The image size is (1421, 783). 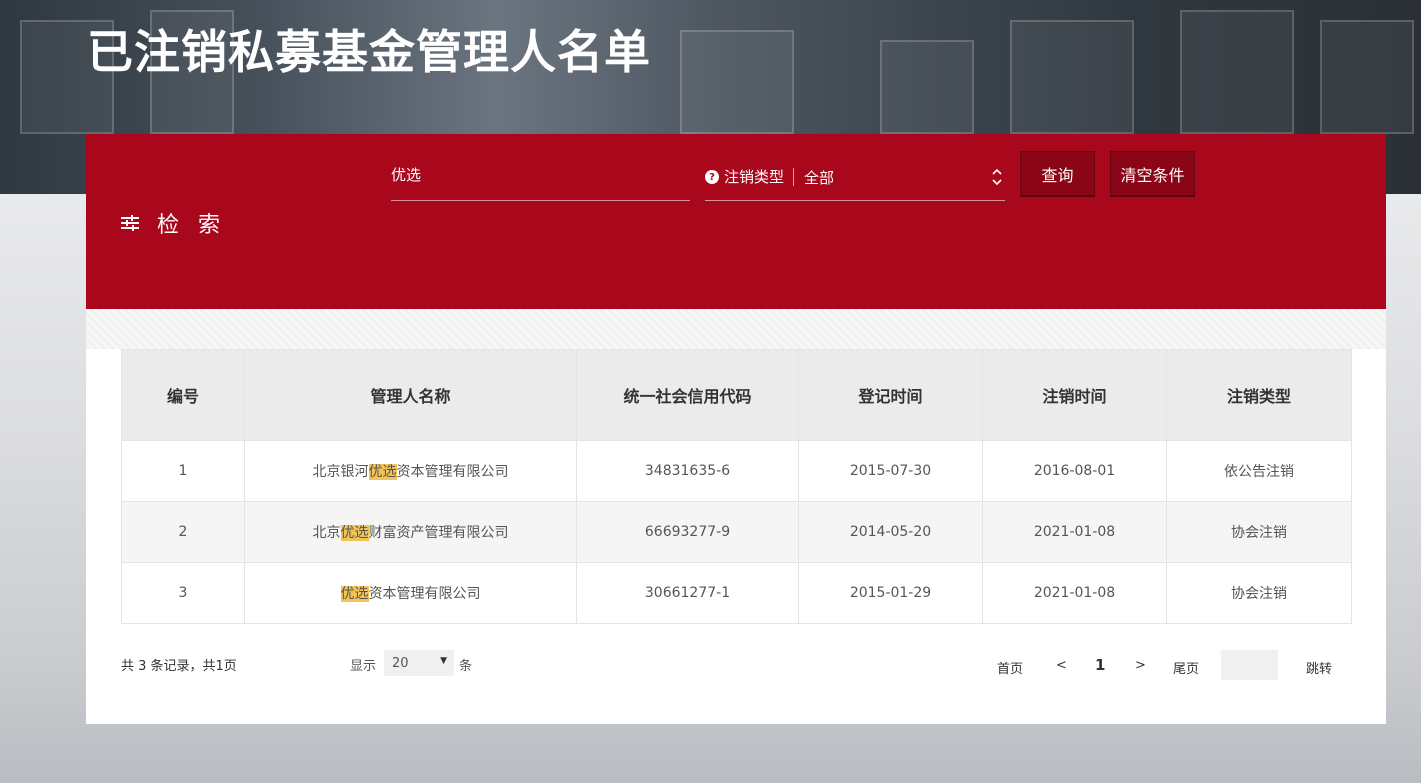 What do you see at coordinates (466, 666) in the screenshot?
I see `page-size-unit: 条` at bounding box center [466, 666].